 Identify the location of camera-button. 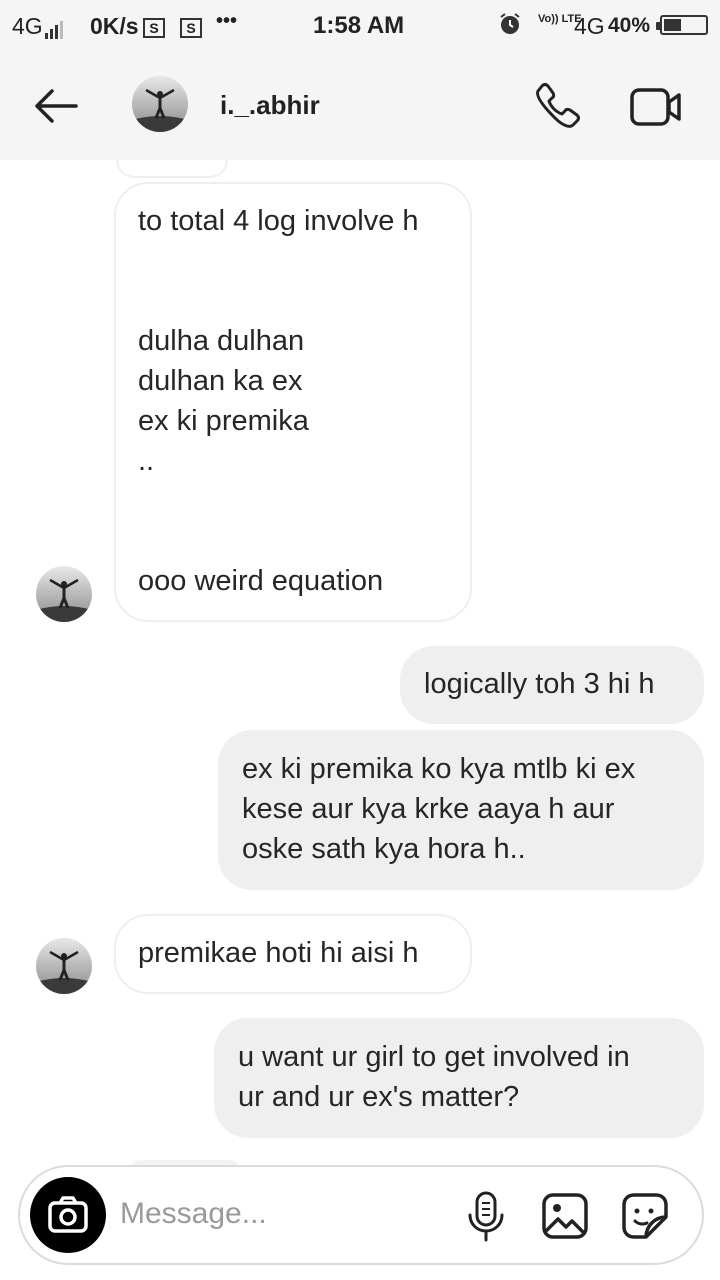
(68, 1215).